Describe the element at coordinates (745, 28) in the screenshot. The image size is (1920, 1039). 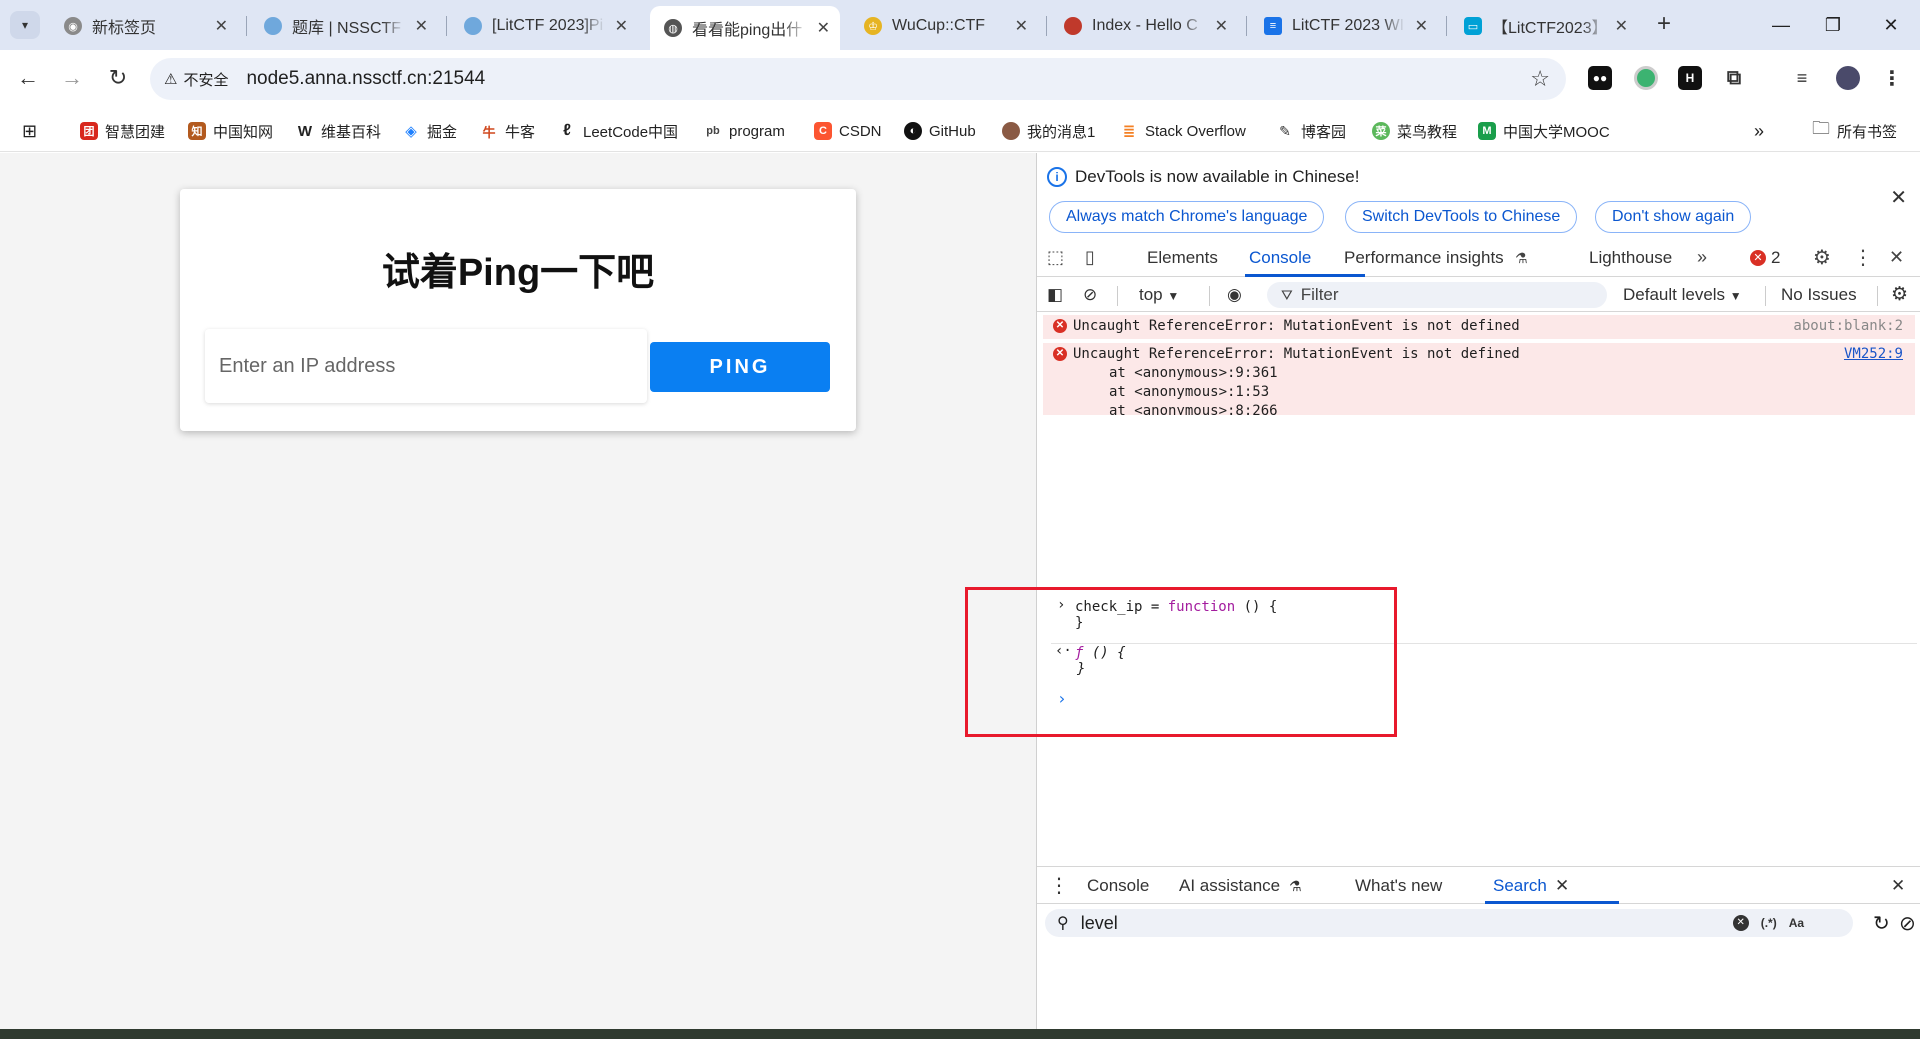
I see `tab-ping-active: ◍ 看看能ping出什 ✕` at that location.